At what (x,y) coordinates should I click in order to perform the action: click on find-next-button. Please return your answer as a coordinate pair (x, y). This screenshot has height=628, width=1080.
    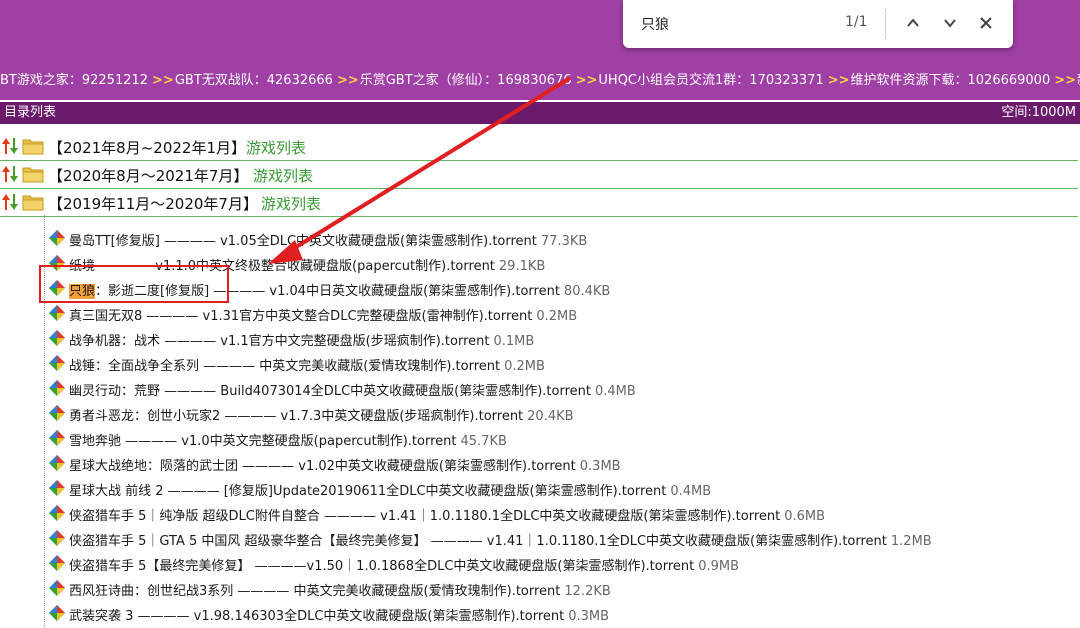
    Looking at the image, I should click on (950, 23).